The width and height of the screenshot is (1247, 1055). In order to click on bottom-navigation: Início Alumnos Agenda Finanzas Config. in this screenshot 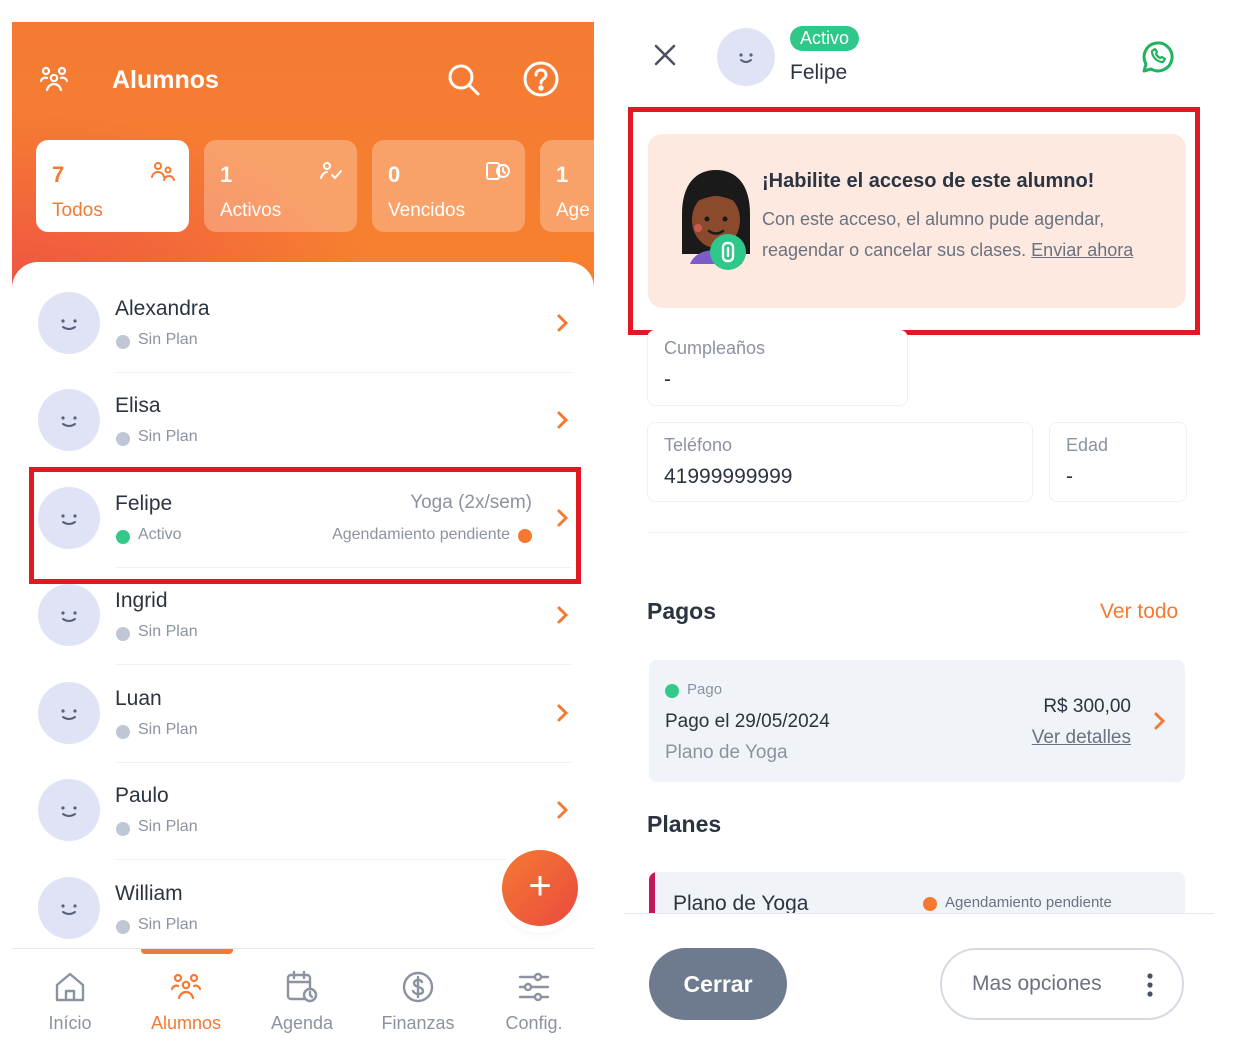, I will do `click(303, 1001)`.